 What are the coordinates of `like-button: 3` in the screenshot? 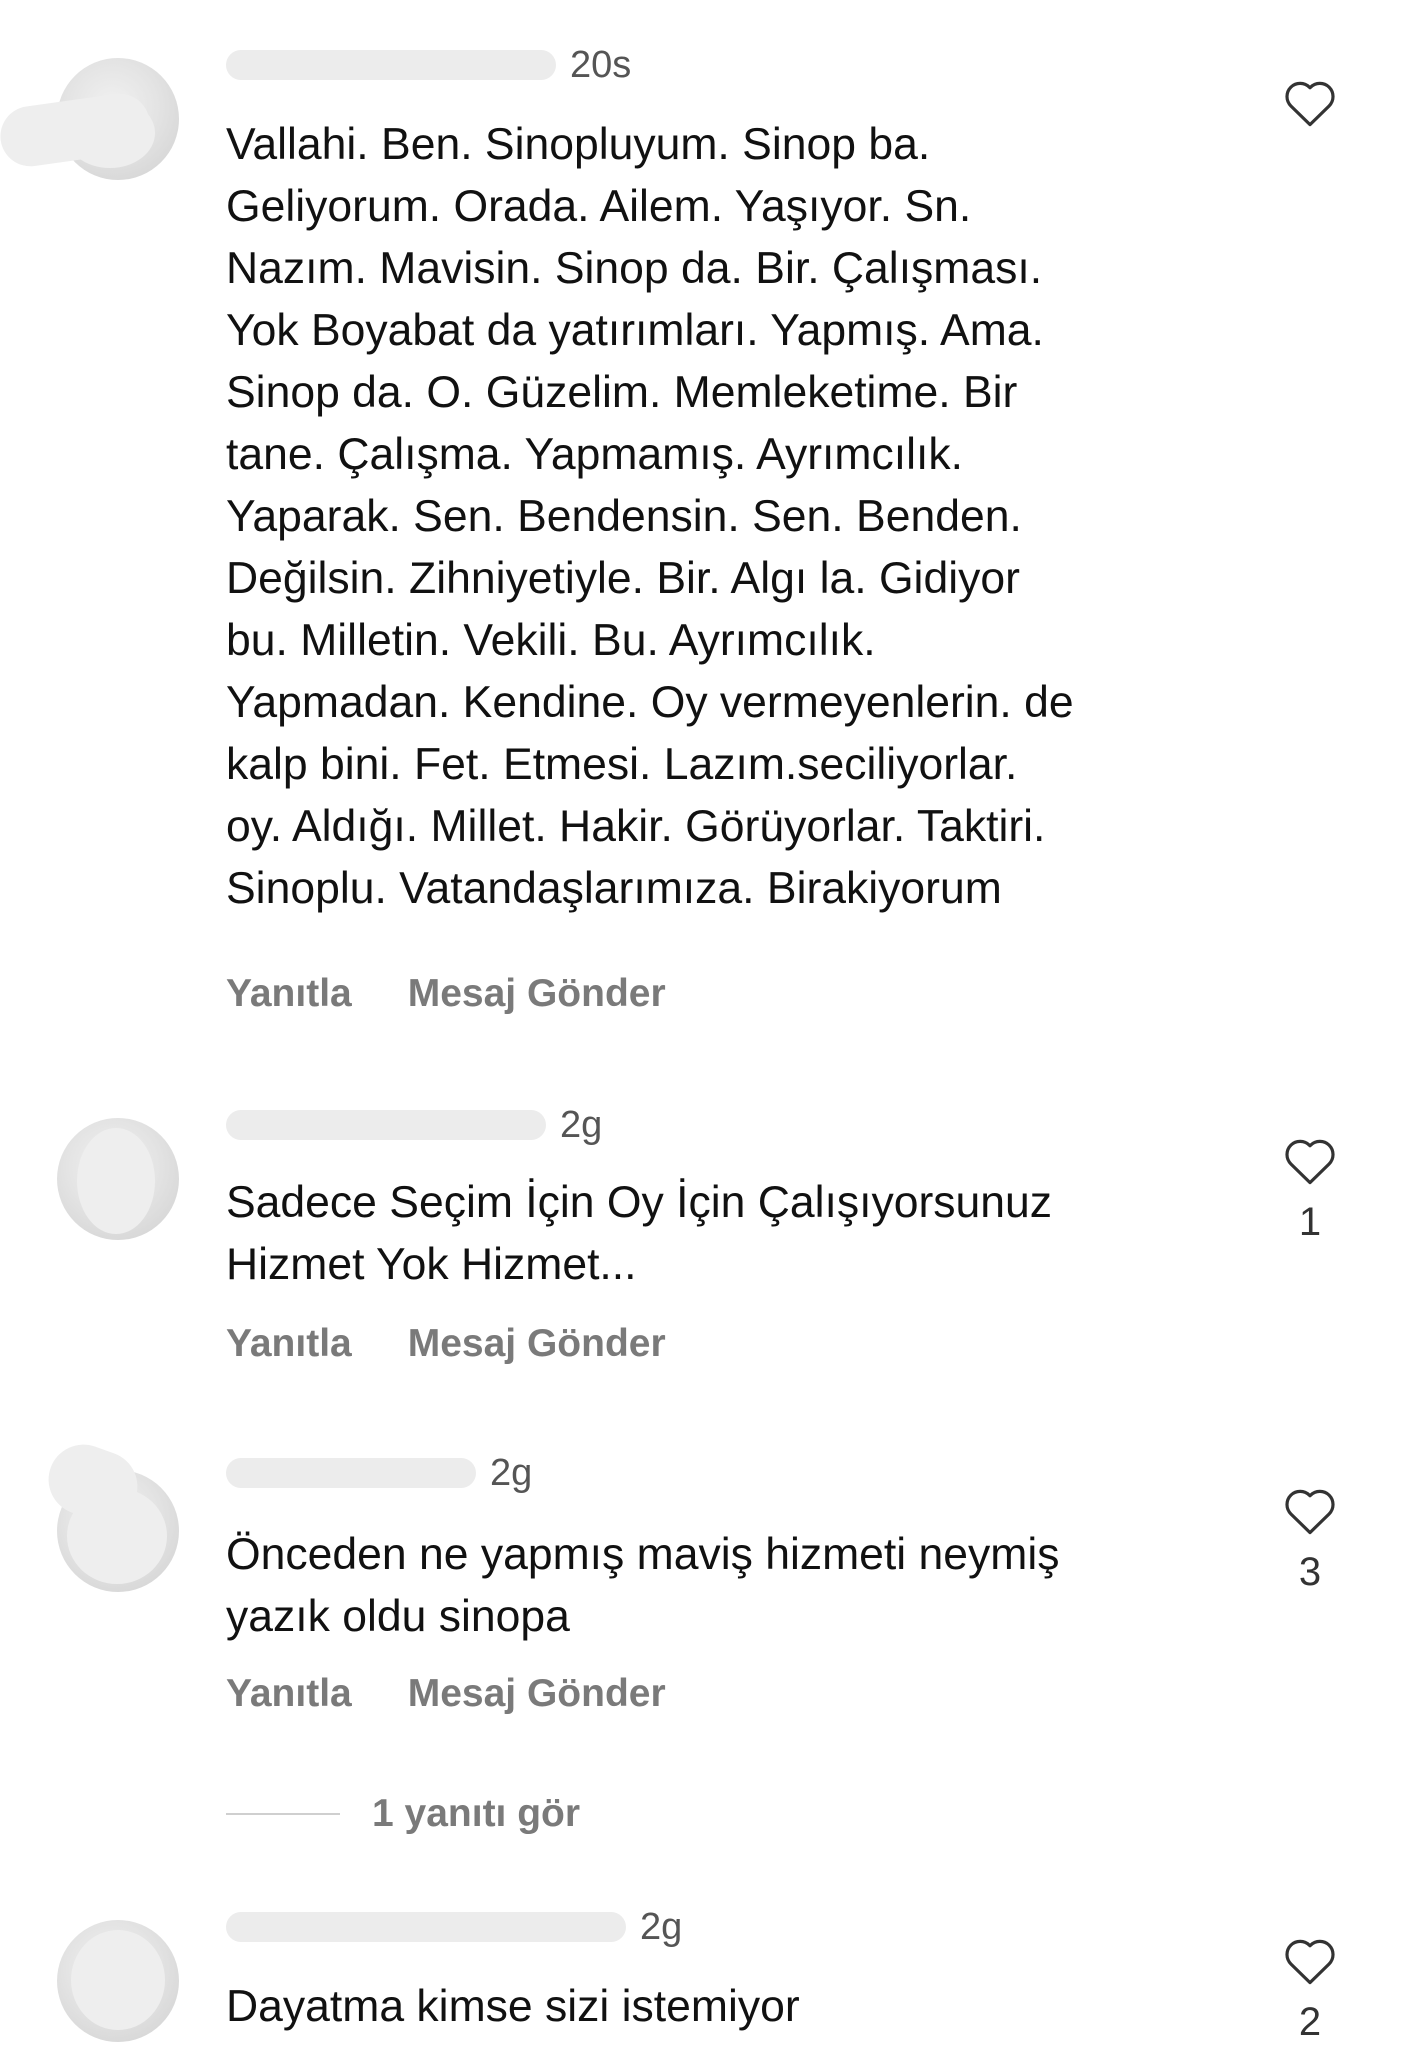 It's located at (1310, 1540).